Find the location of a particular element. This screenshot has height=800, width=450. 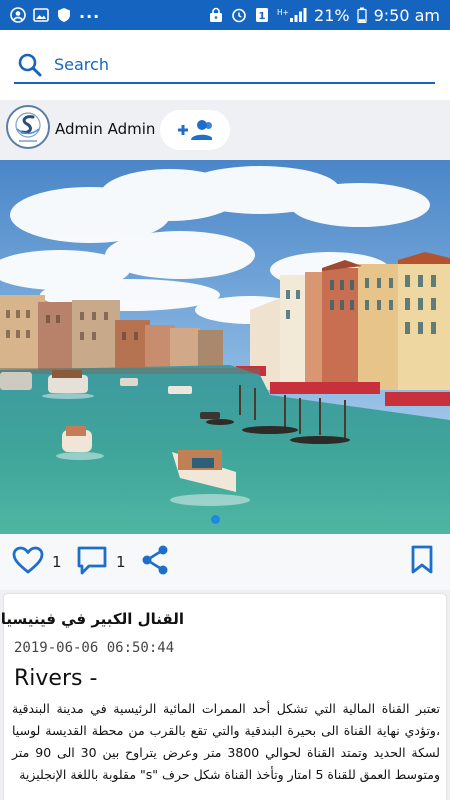

post-title: القنال الكبير في فينيسيا is located at coordinates (92, 619).